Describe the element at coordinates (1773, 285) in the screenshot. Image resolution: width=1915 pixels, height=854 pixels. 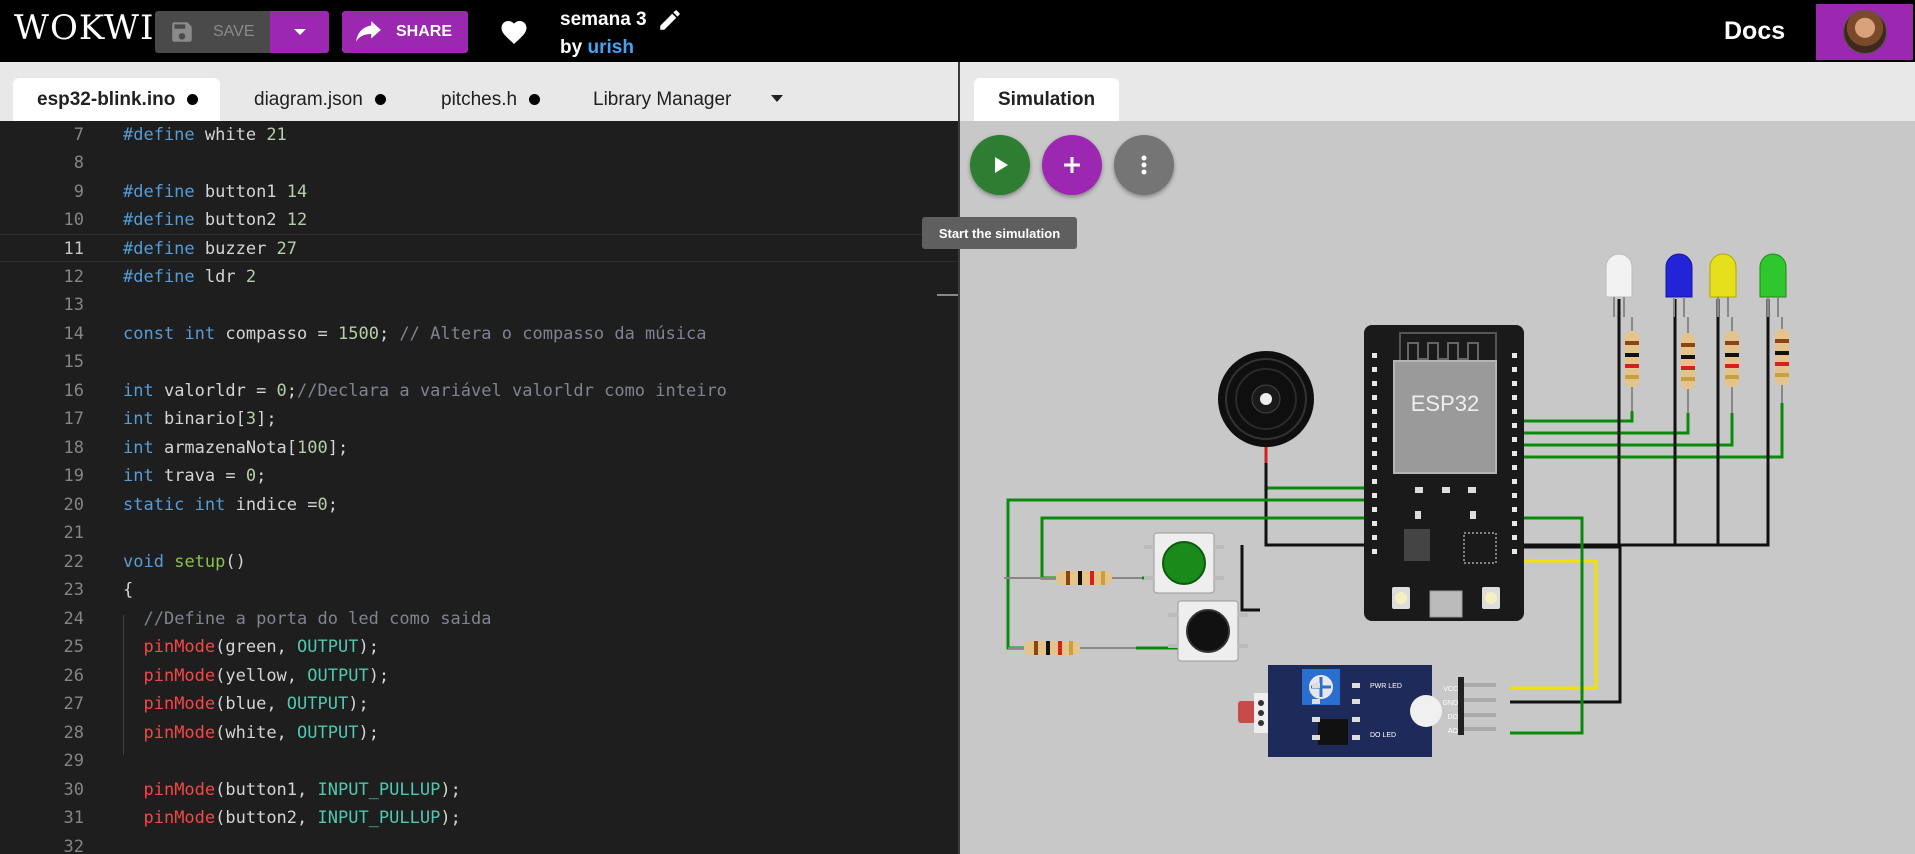
I see `led-green` at that location.